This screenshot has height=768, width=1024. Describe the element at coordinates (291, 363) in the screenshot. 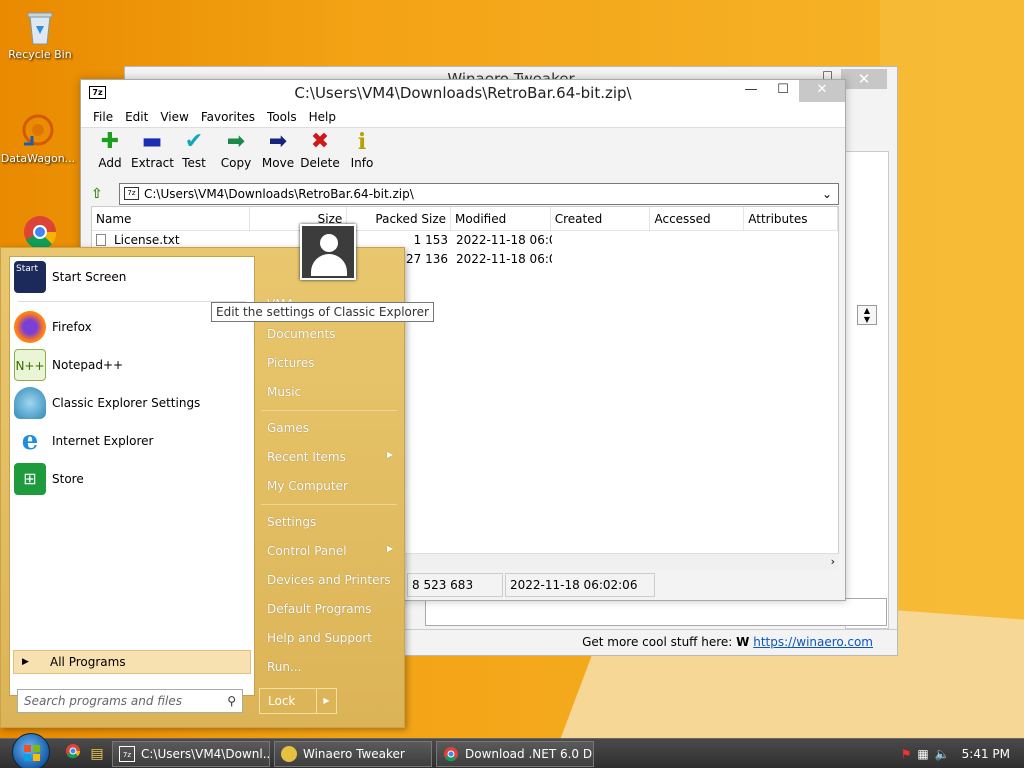

I see `place-pictures: Pictures` at that location.